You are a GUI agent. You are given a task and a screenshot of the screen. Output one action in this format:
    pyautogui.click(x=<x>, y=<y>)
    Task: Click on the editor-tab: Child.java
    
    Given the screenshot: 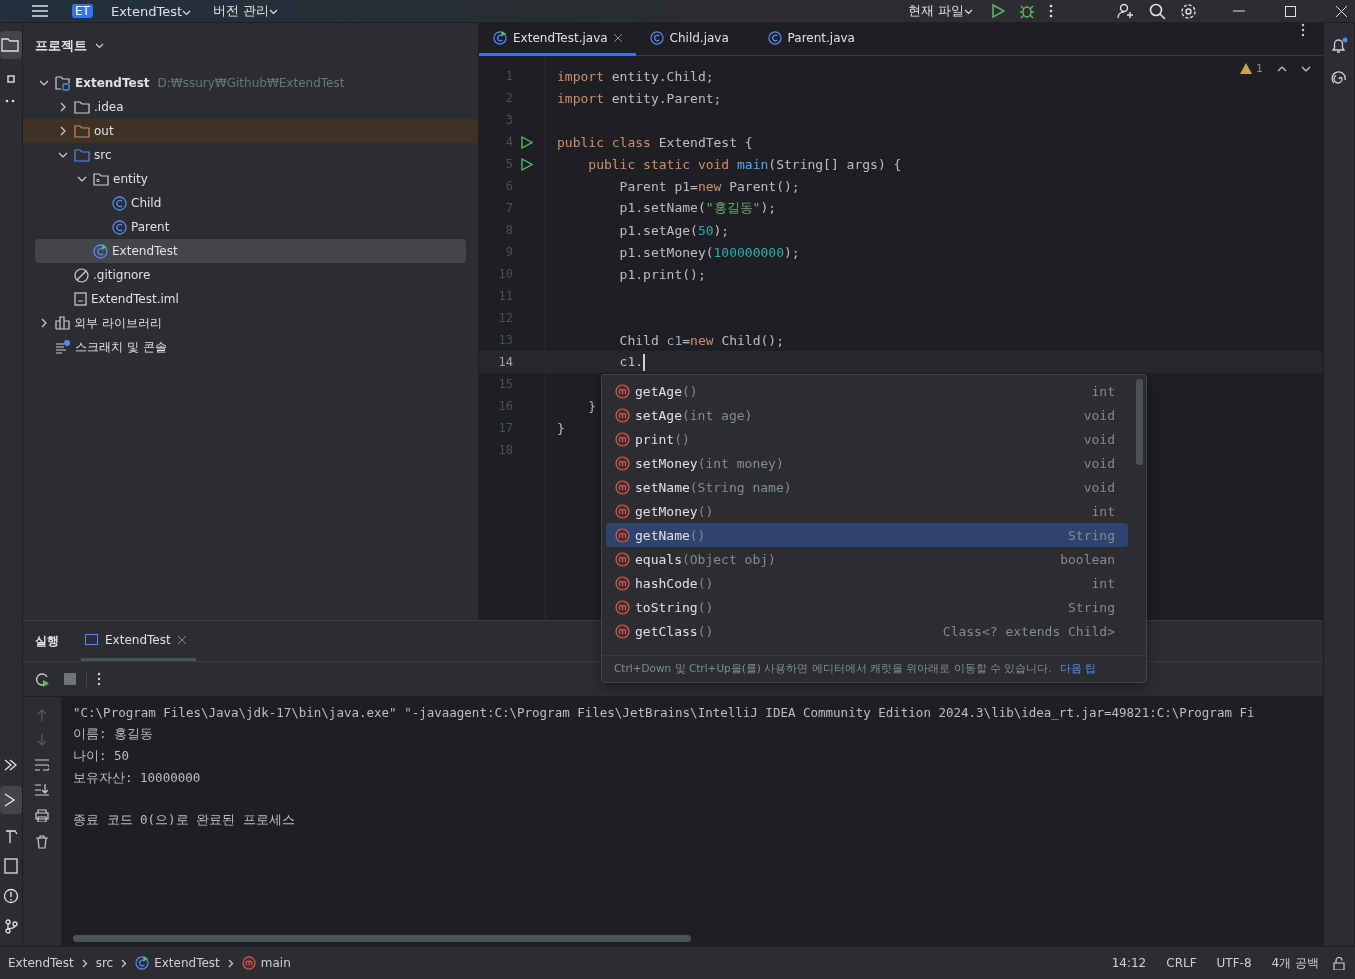 What is the action you would take?
    pyautogui.click(x=694, y=39)
    